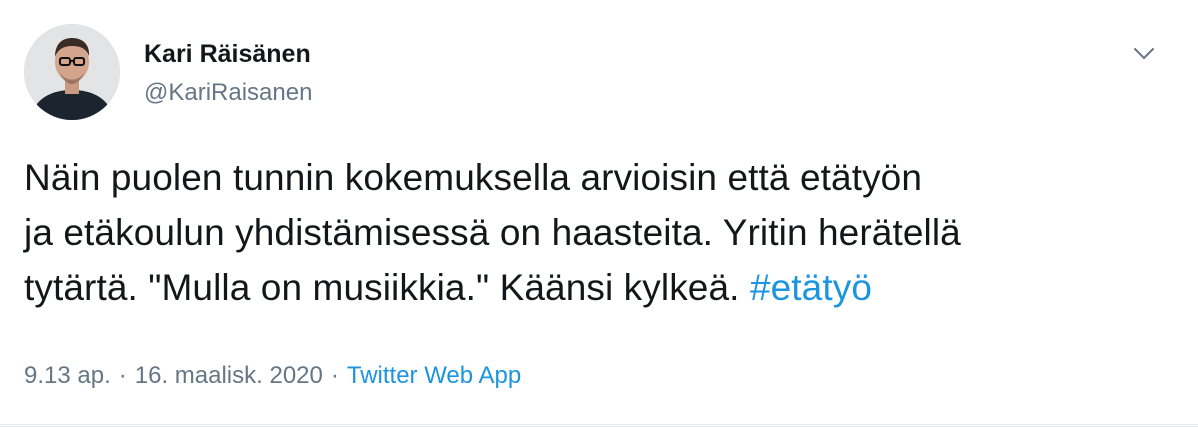 This screenshot has width=1198, height=427. What do you see at coordinates (434, 375) in the screenshot?
I see `tweet-source-link: Twitter Web App` at bounding box center [434, 375].